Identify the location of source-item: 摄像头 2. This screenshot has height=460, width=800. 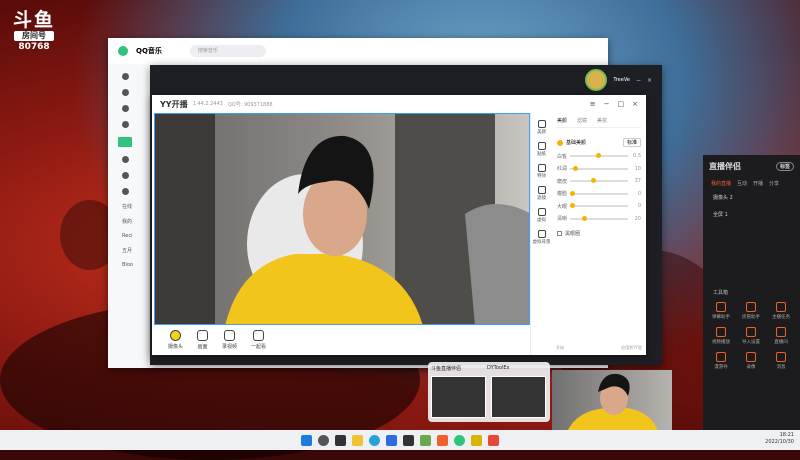
(751, 197).